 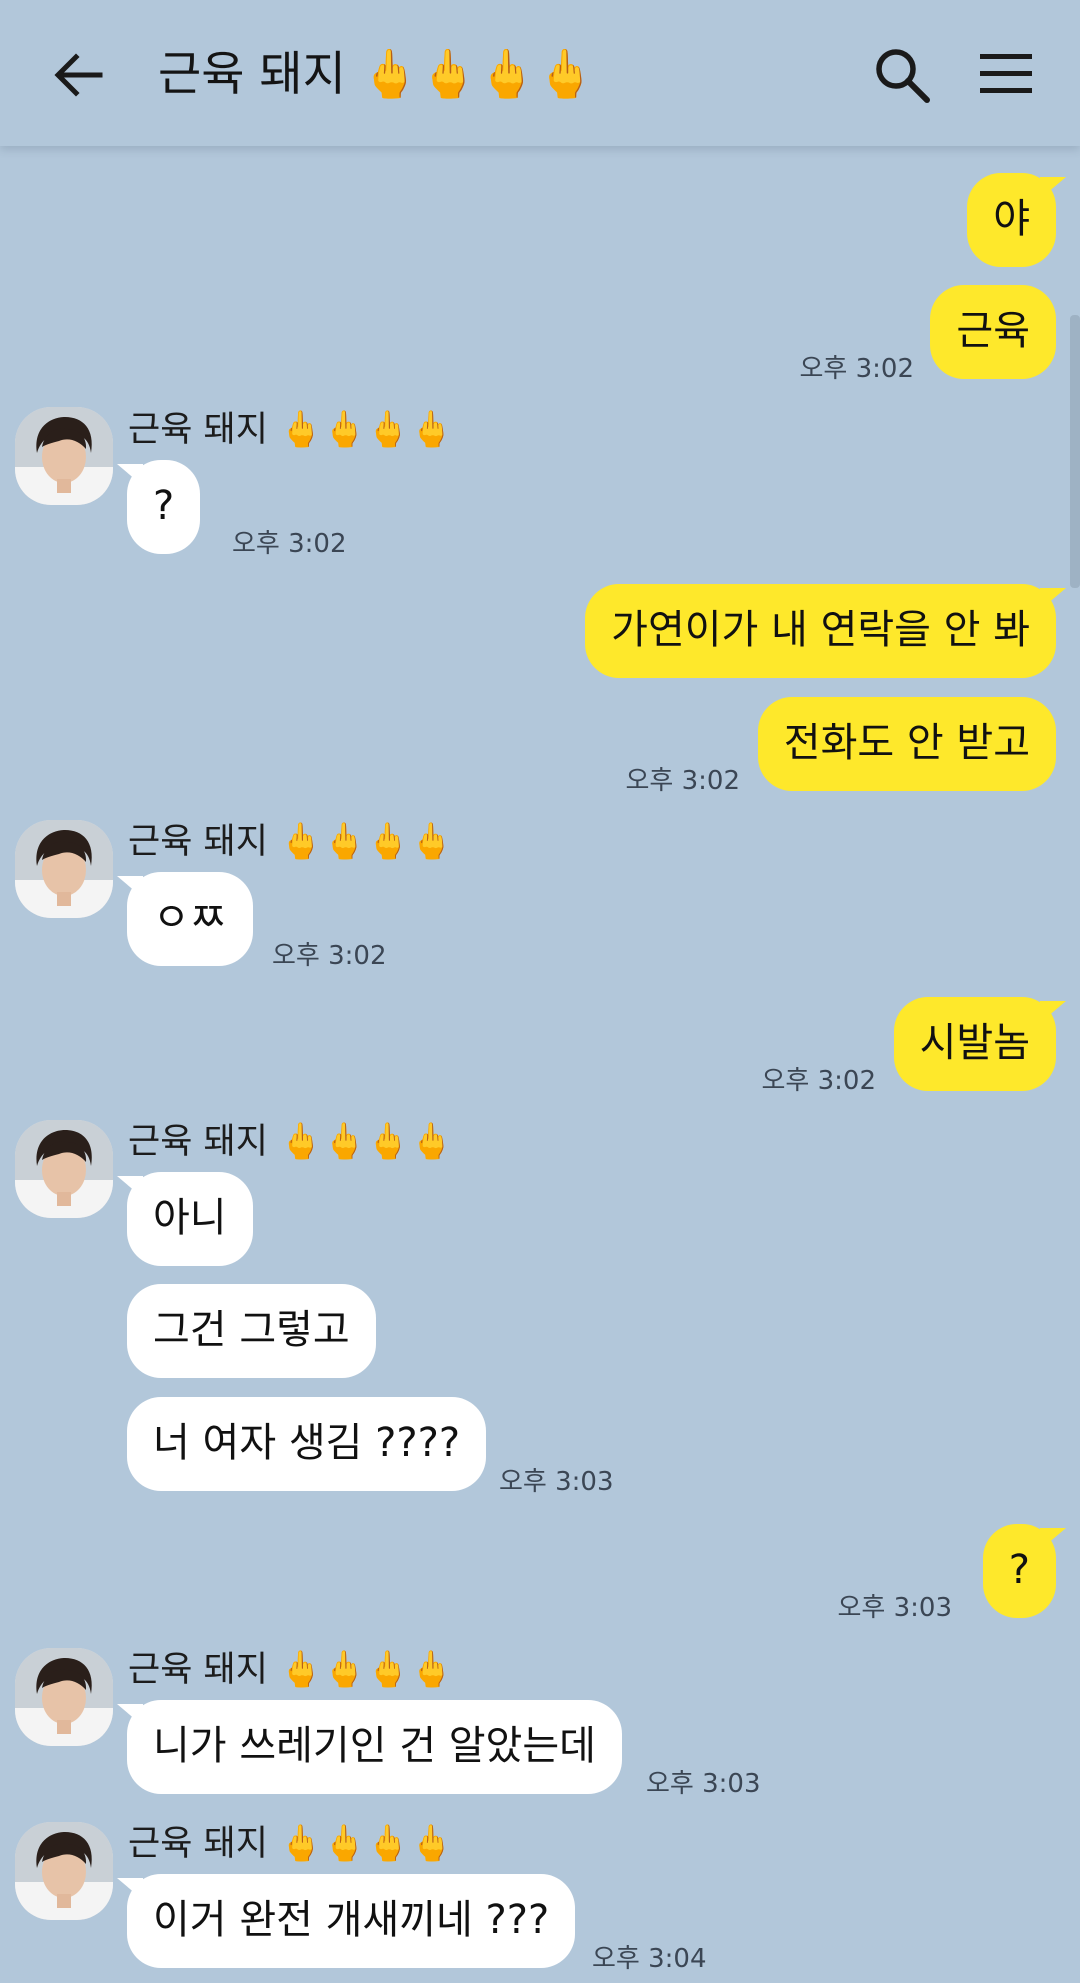 I want to click on message-text: 그건 그렇고, so click(x=251, y=1330).